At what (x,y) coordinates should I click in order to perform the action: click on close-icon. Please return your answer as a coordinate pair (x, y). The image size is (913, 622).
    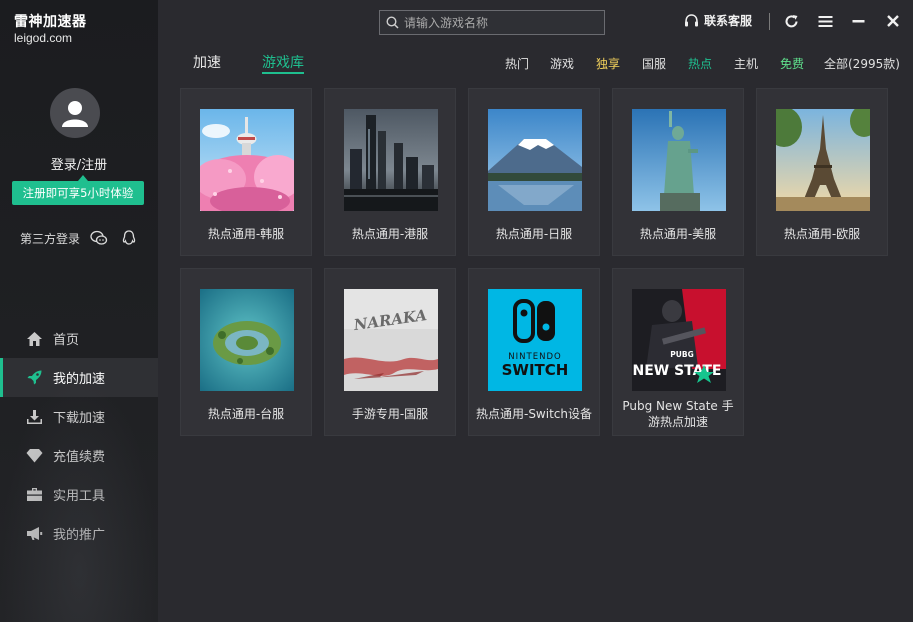
    Looking at the image, I should click on (893, 21).